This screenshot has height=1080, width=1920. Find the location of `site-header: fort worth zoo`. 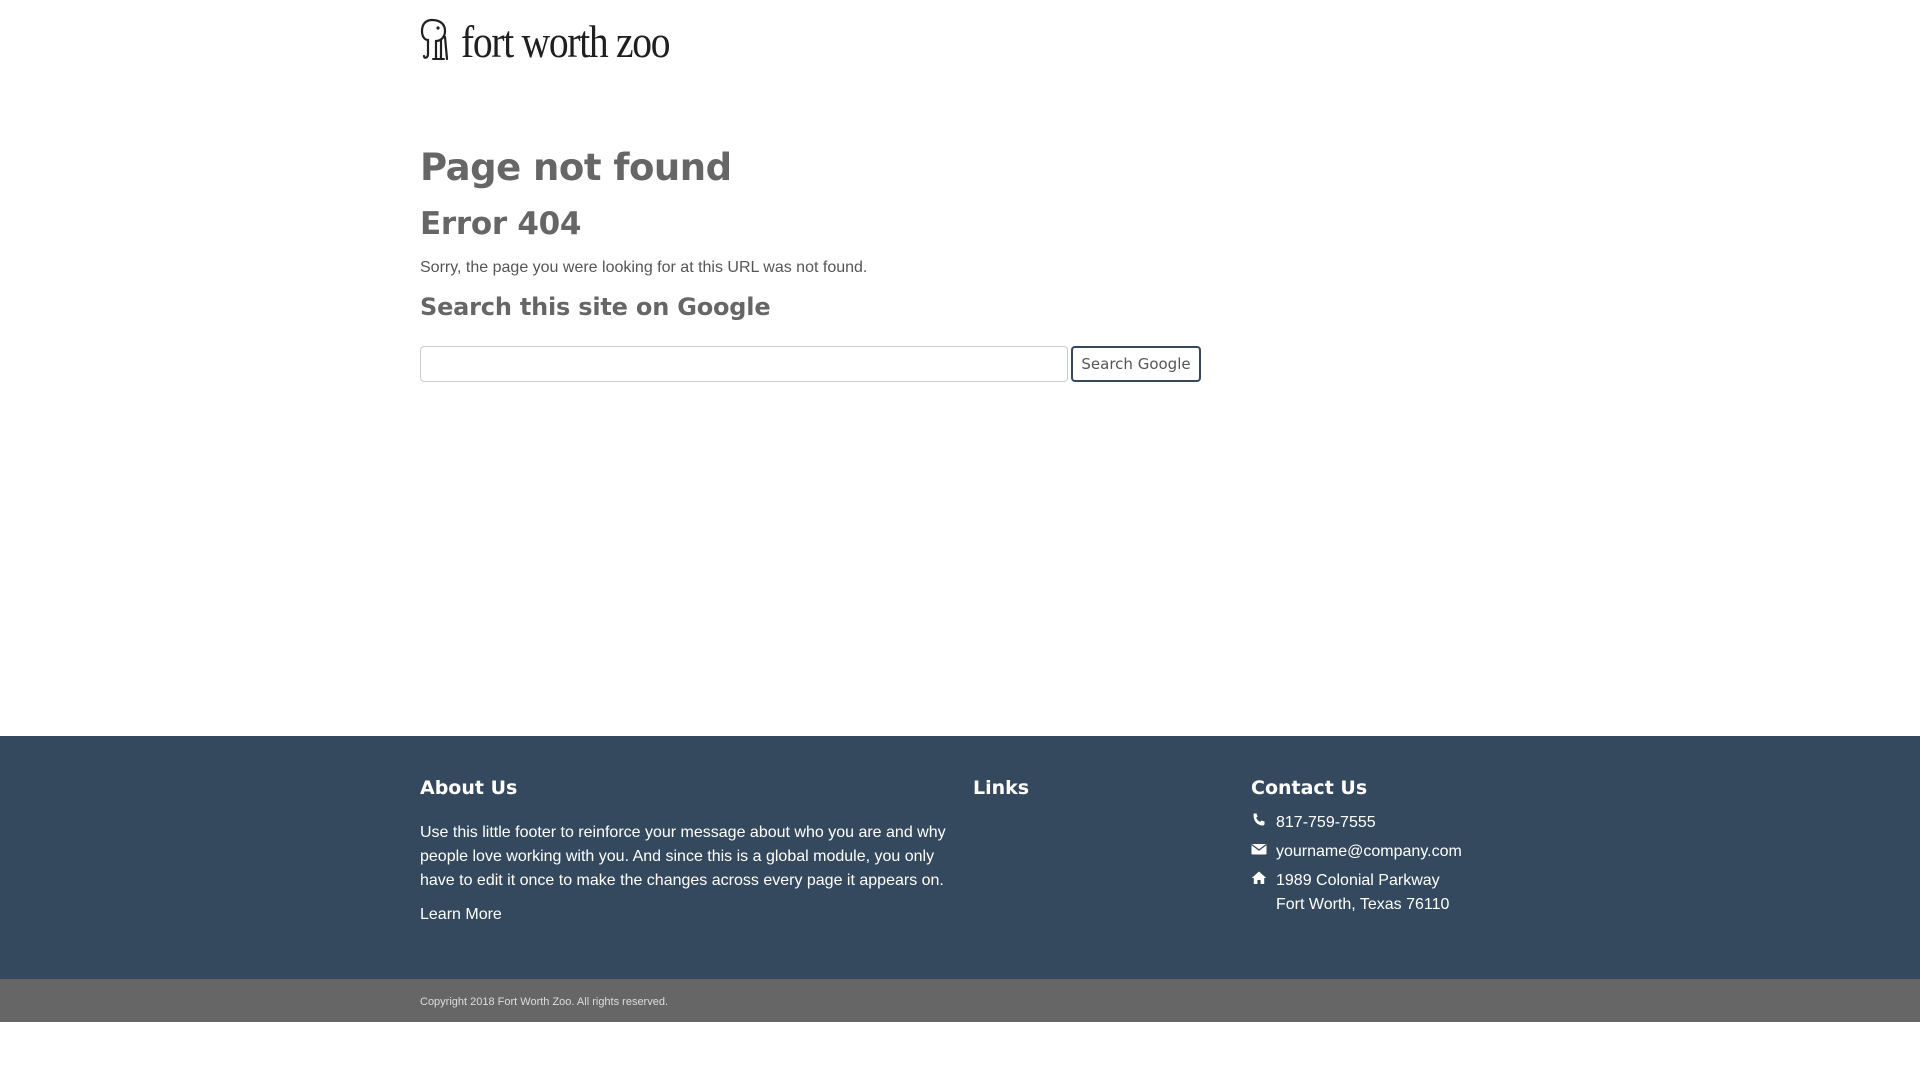

site-header: fort worth zoo is located at coordinates (960, 57).